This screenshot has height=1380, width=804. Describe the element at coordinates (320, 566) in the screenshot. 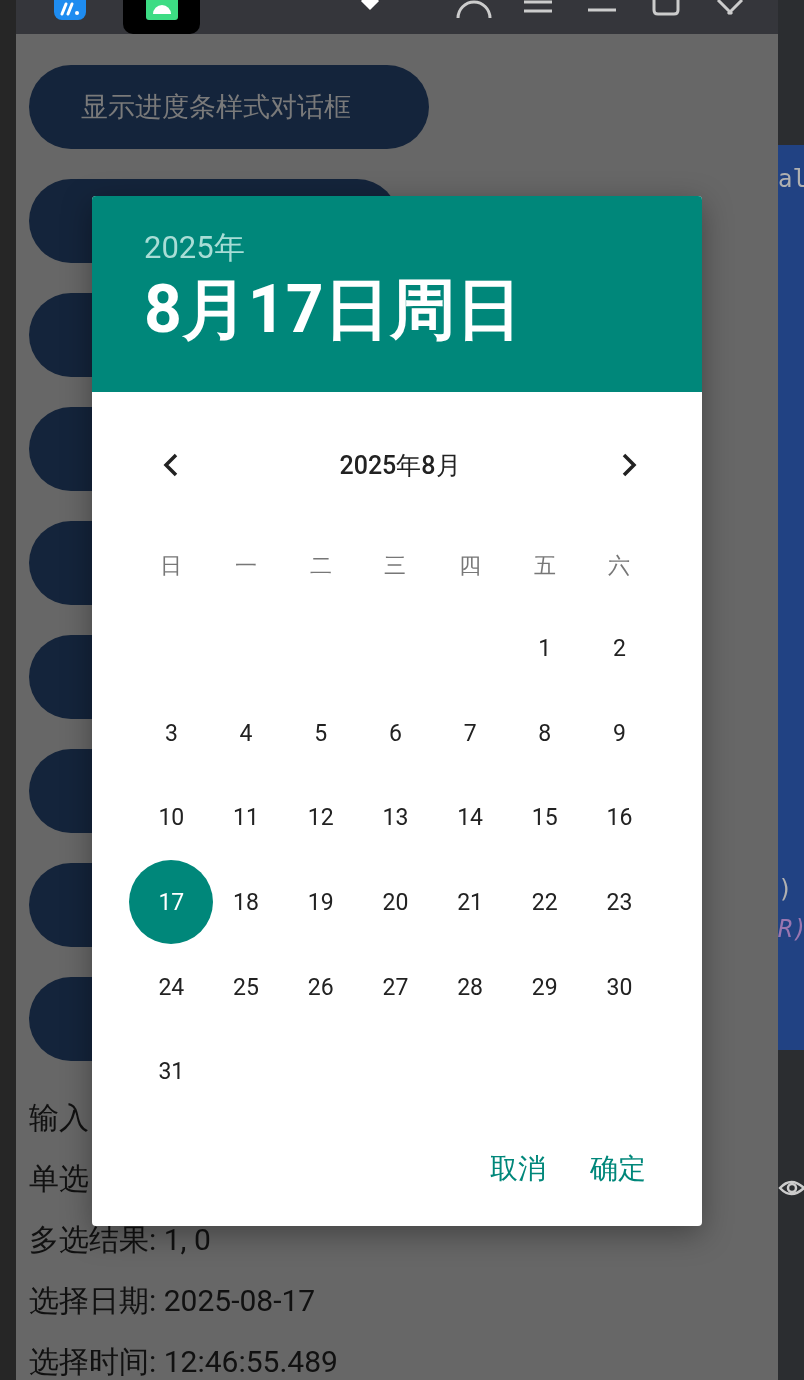

I see `weekday-label: 二` at that location.